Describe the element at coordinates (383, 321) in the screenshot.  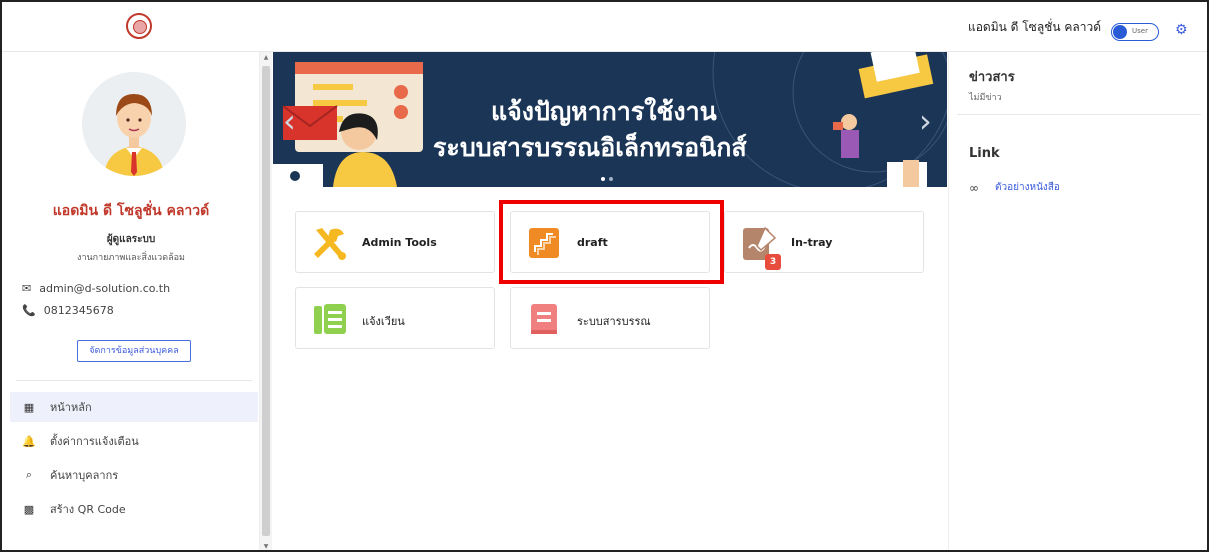
I see `card-label: แจ้งเวียน` at that location.